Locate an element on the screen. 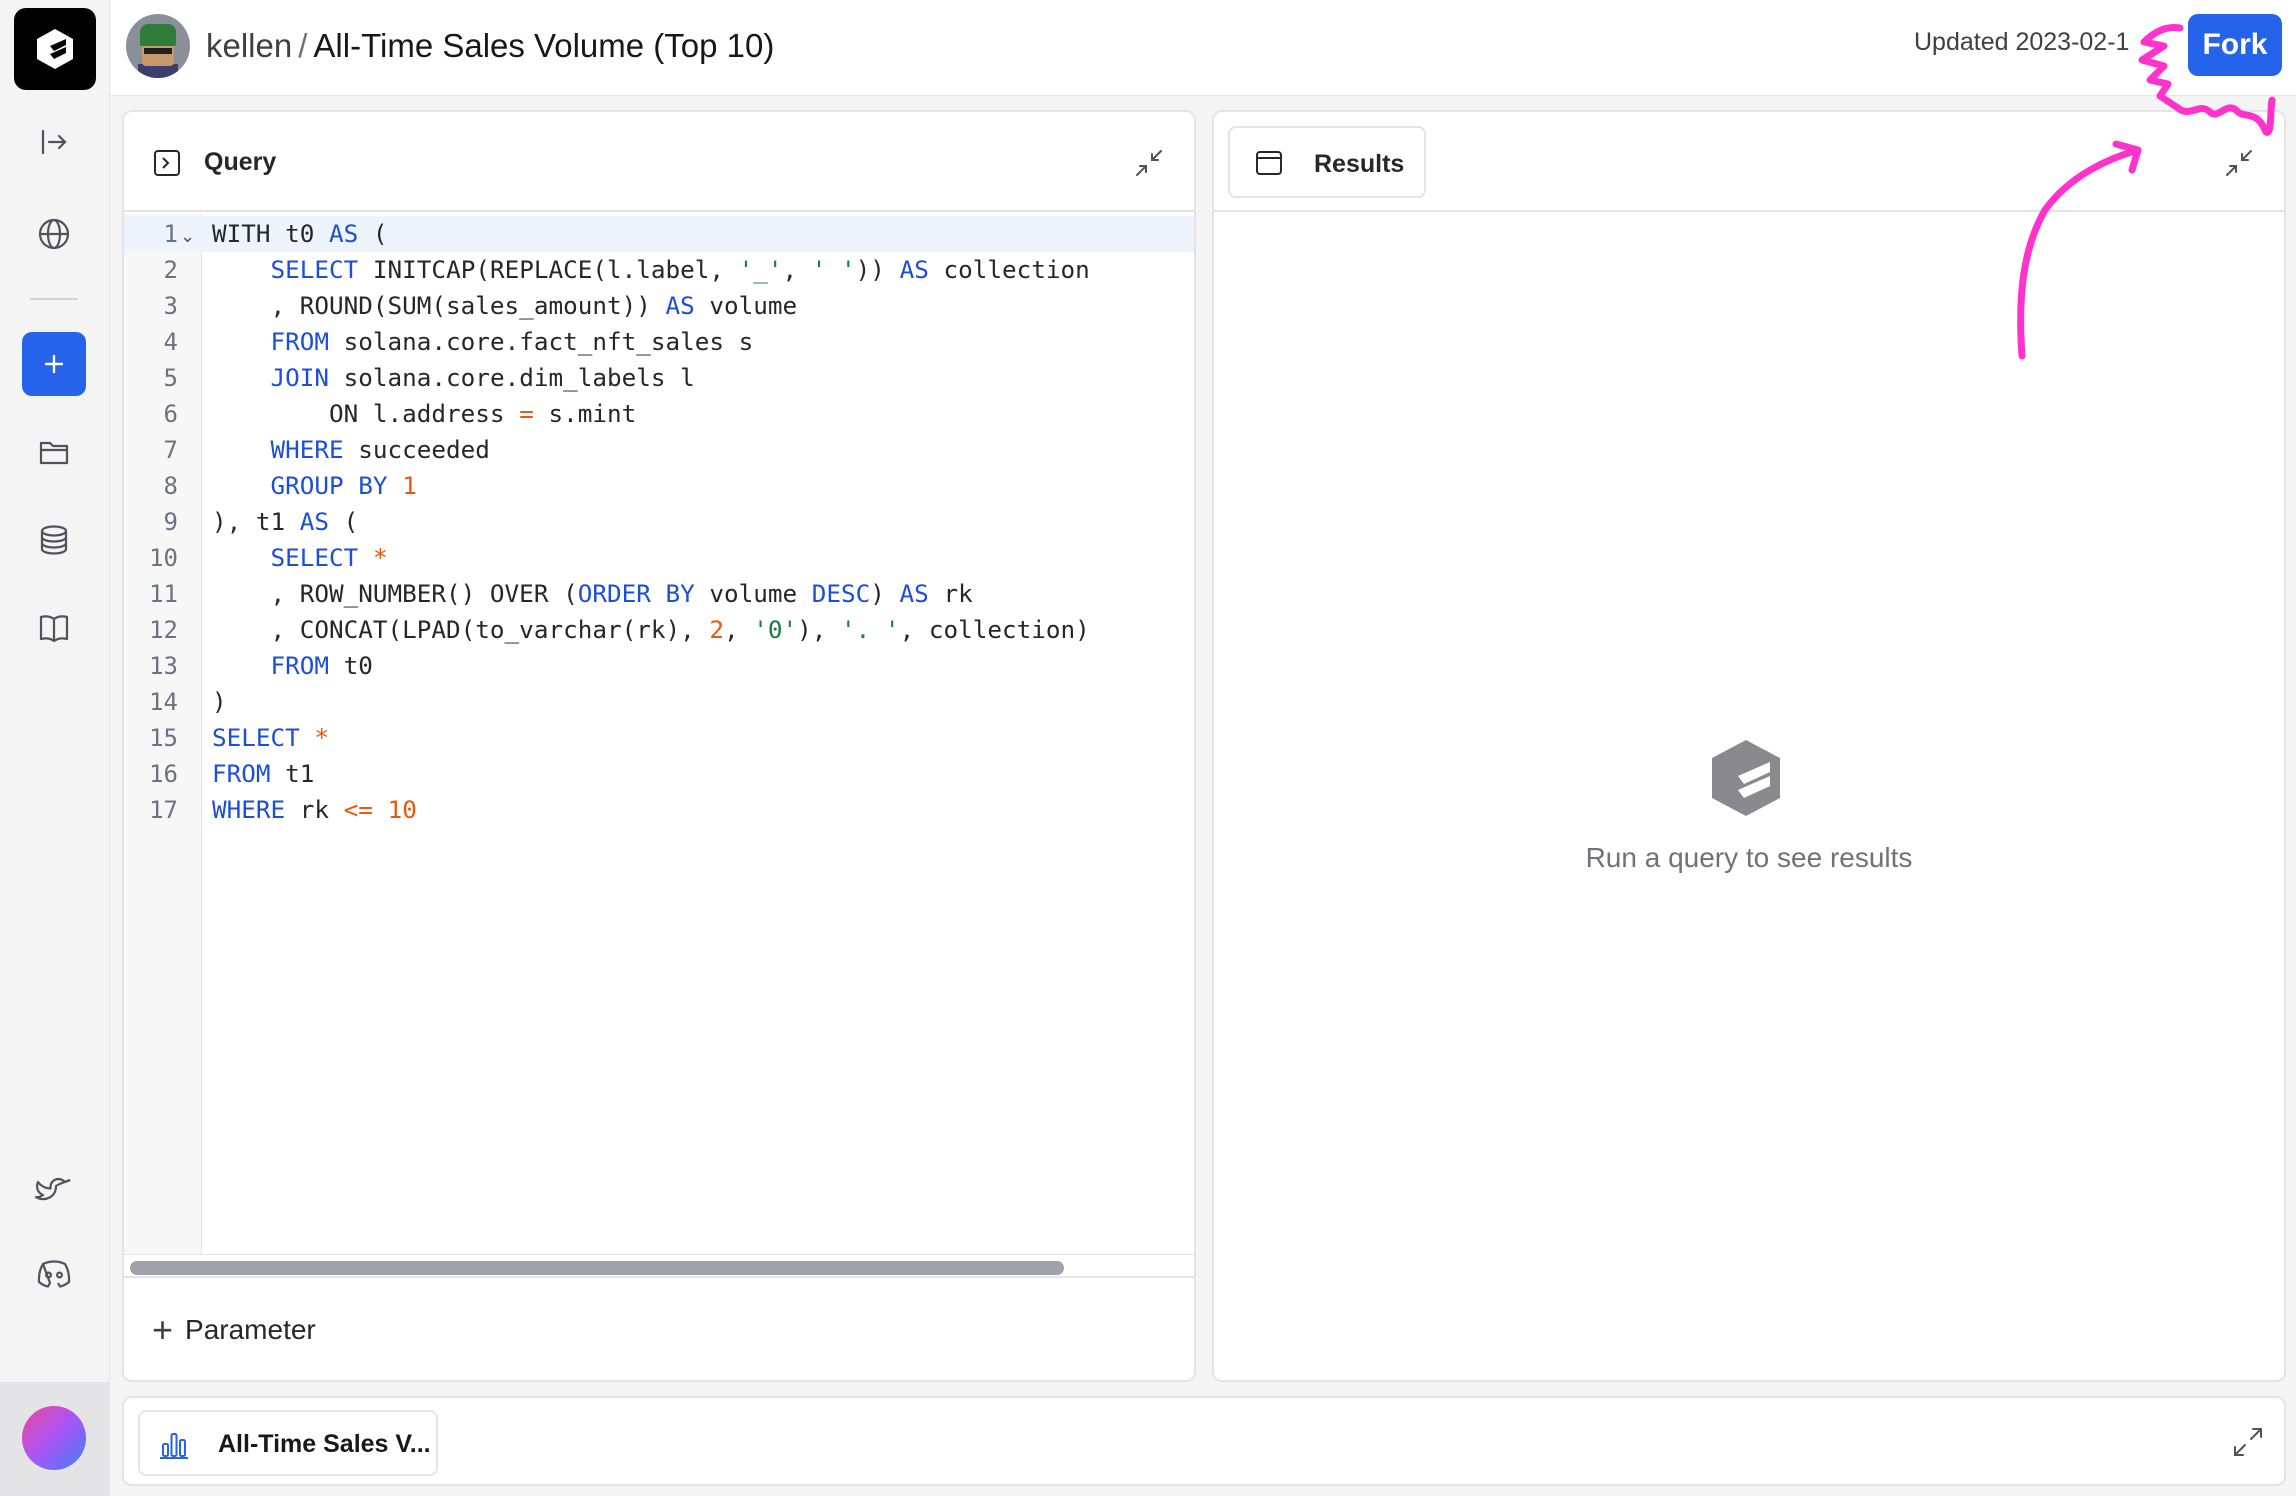 The image size is (2296, 1496). database-icon is located at coordinates (54, 540).